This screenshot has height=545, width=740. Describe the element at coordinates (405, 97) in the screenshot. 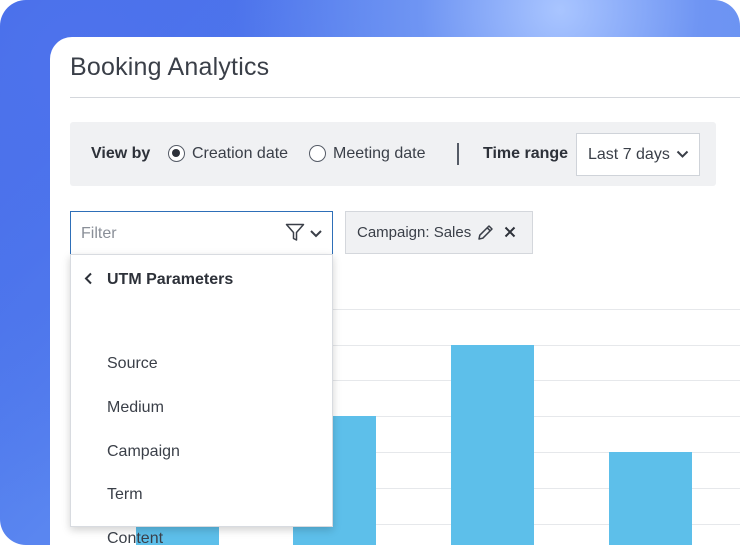

I see `title-divider` at that location.